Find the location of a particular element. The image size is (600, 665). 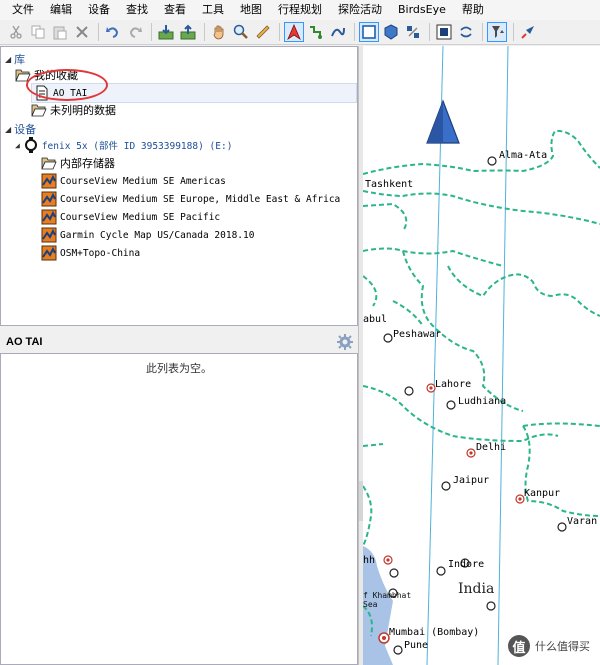

cut-icon is located at coordinates (16, 32).